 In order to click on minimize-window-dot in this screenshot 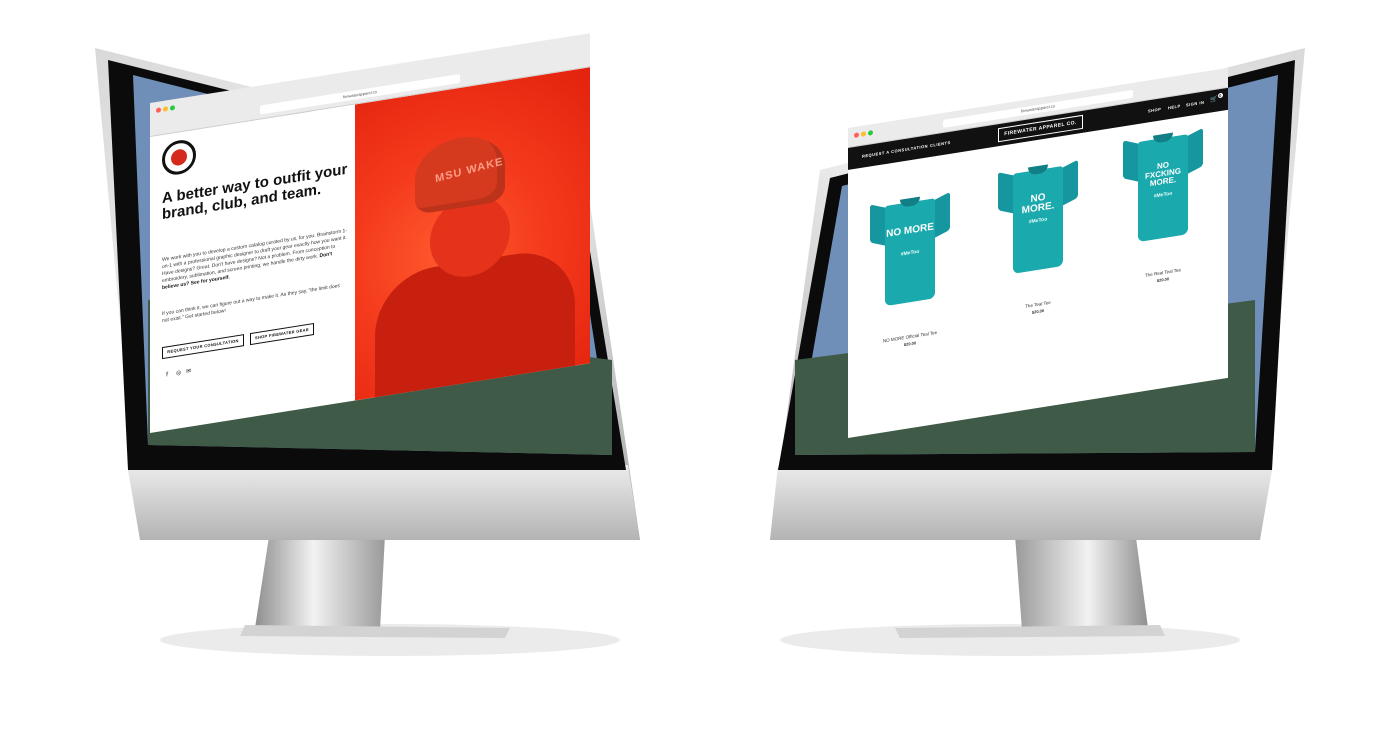, I will do `click(863, 134)`.